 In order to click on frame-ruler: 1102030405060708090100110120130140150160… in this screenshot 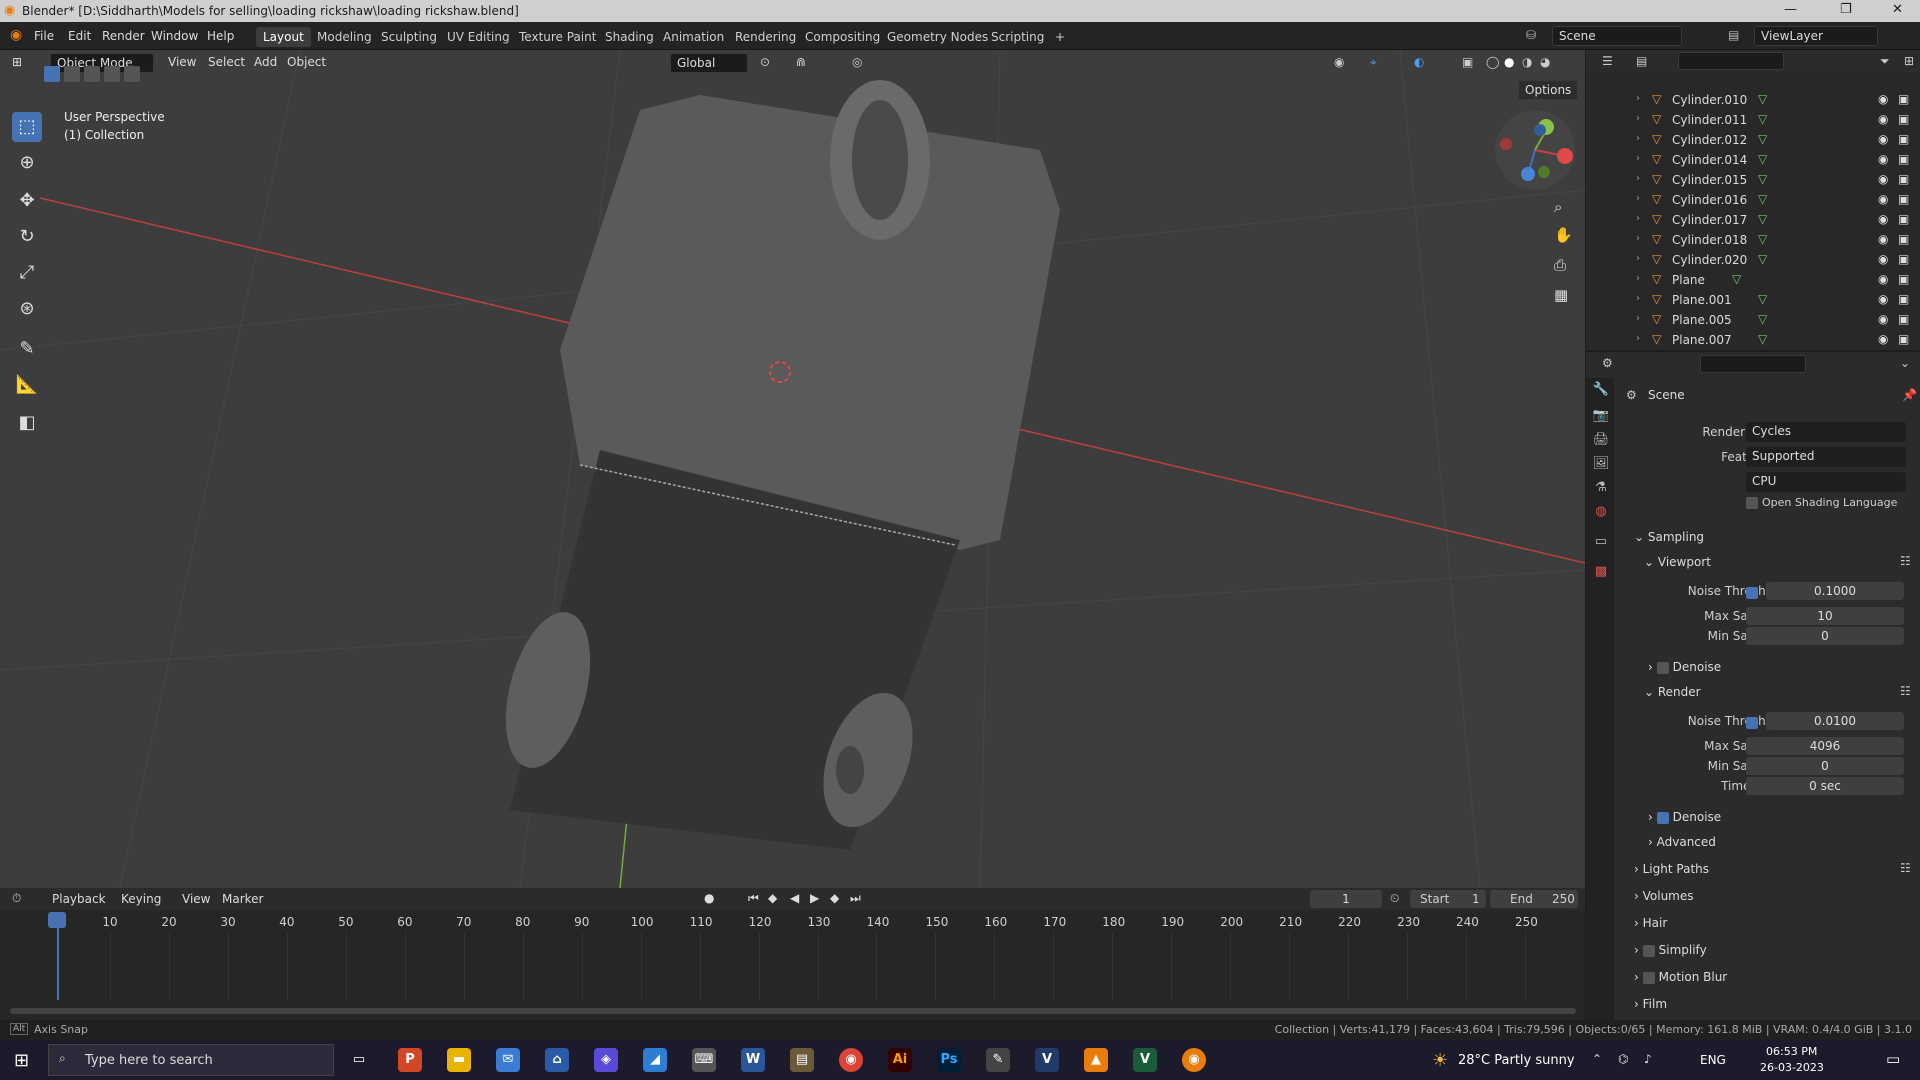, I will do `click(792, 948)`.